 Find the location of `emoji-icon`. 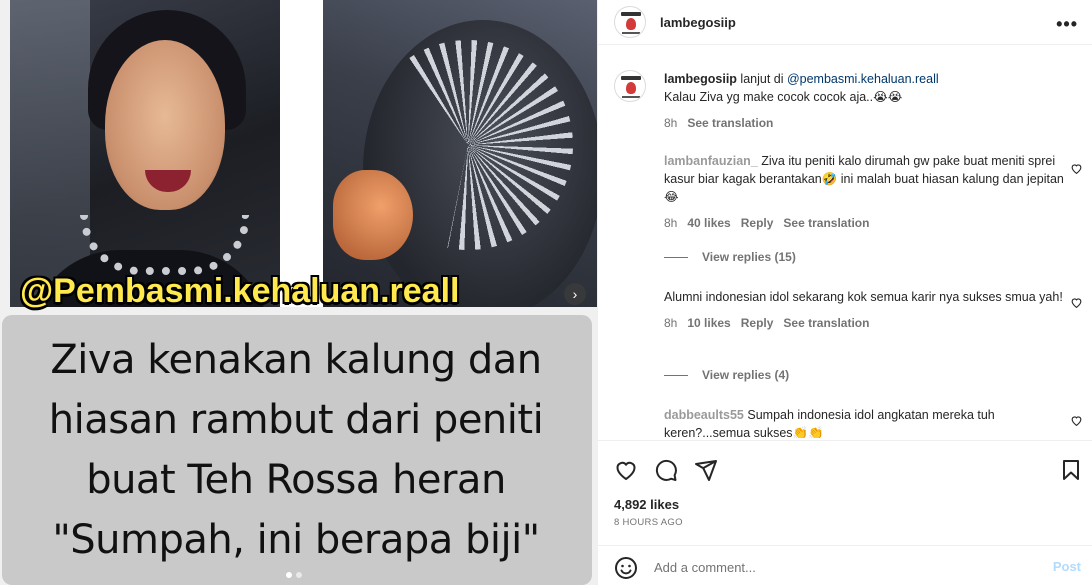

emoji-icon is located at coordinates (626, 568).